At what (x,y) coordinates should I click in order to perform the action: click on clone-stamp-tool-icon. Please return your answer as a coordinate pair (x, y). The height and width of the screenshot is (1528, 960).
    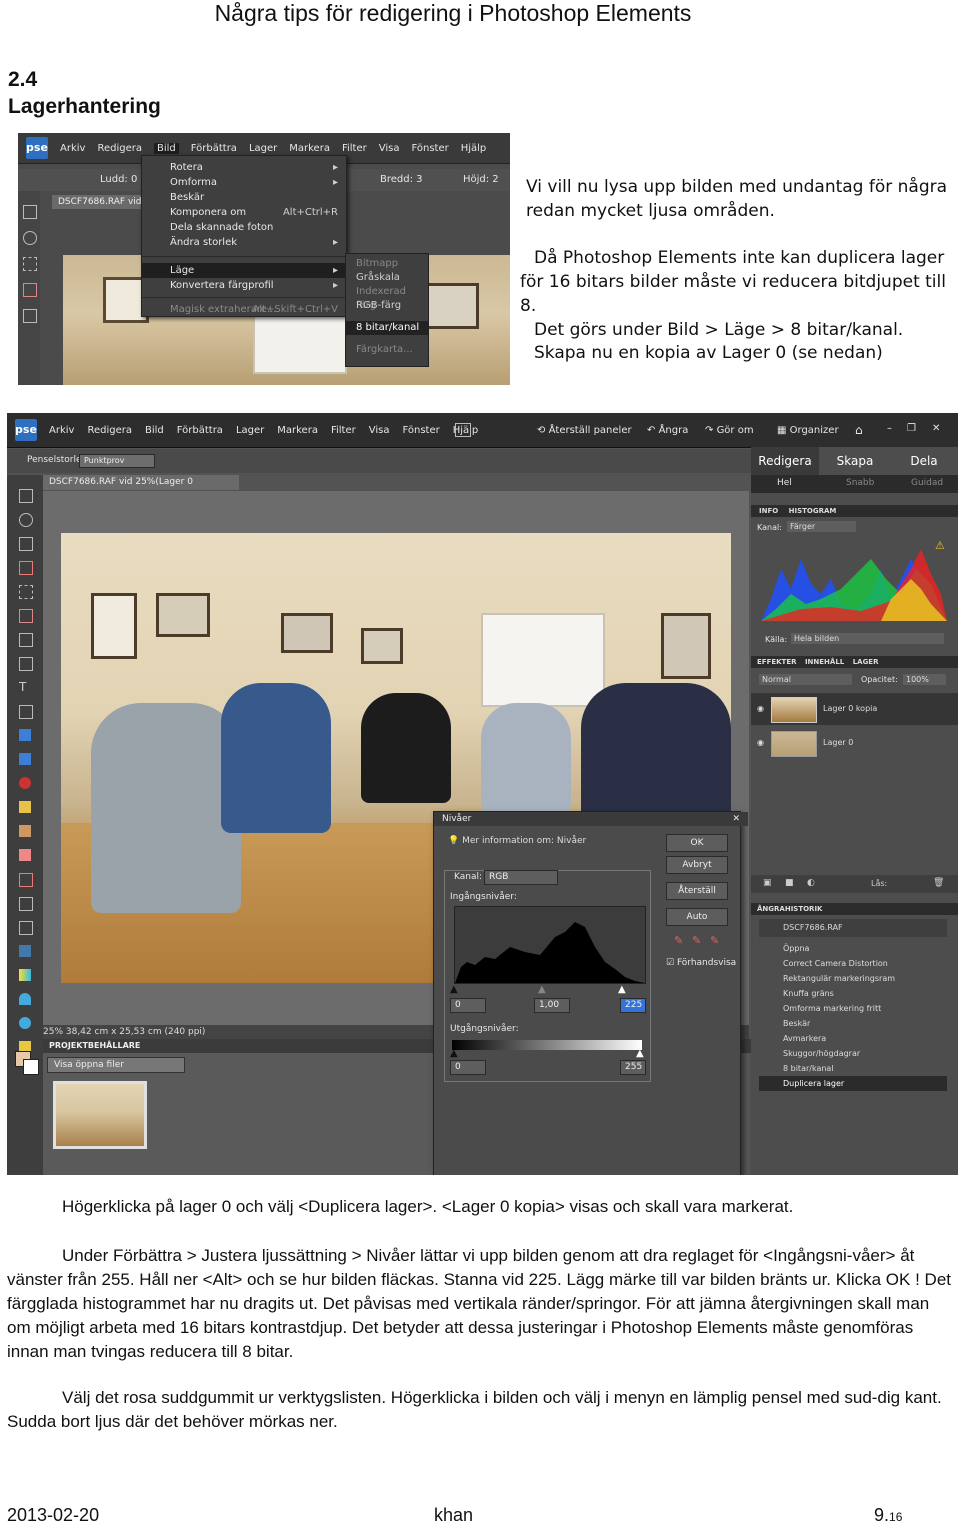
    Looking at the image, I should click on (25, 831).